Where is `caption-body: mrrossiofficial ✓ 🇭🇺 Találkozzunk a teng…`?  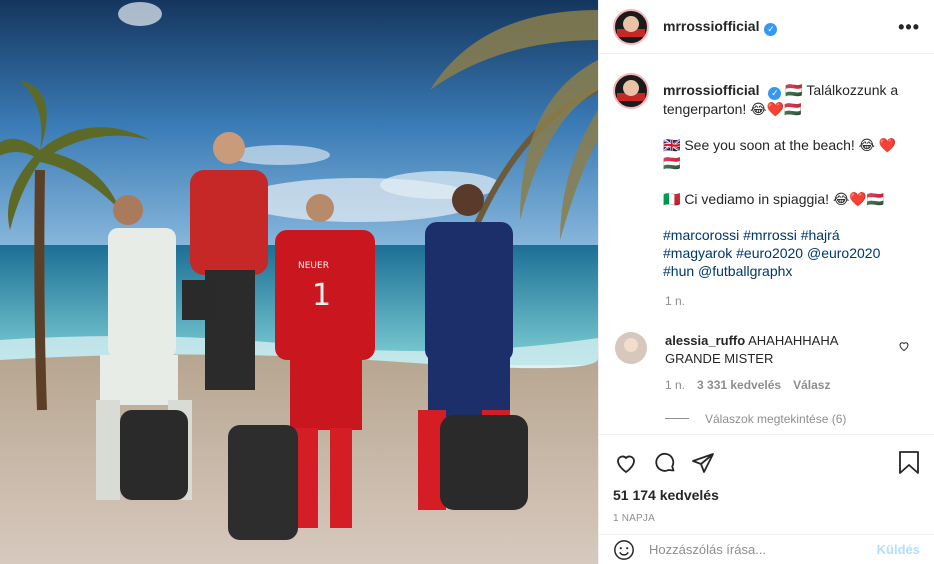 caption-body: mrrossiofficial ✓ 🇭🇺 Találkozzunk a teng… is located at coordinates (783, 176).